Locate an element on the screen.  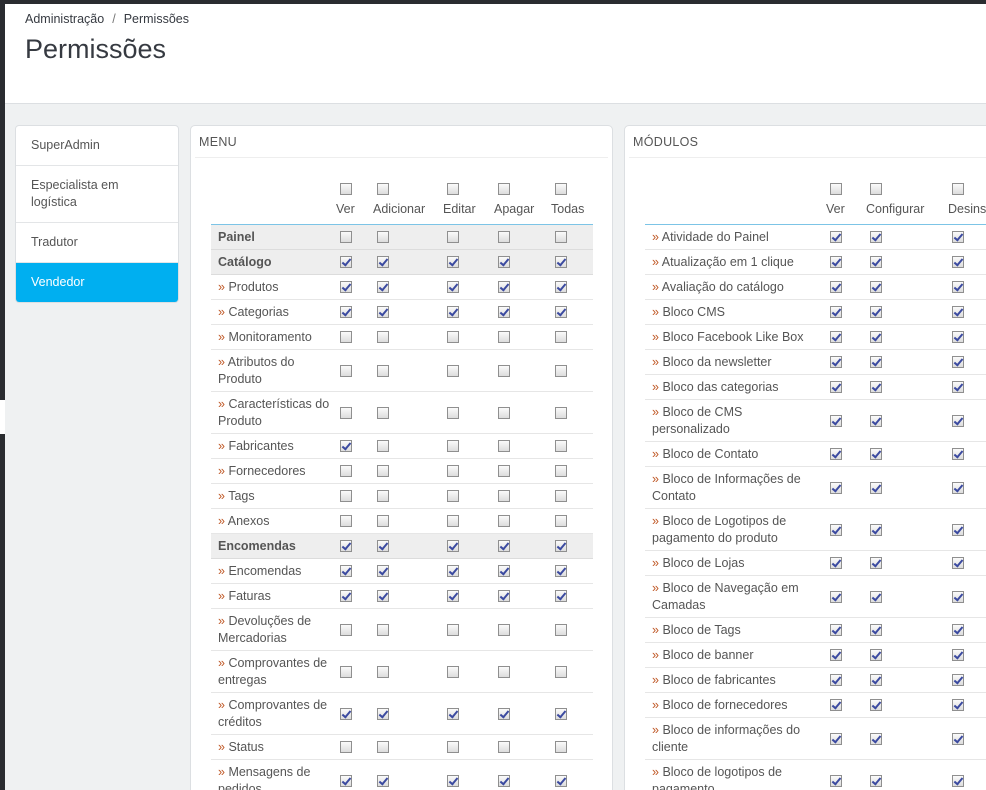
breadcrumb-parent: Administração is located at coordinates (64, 19).